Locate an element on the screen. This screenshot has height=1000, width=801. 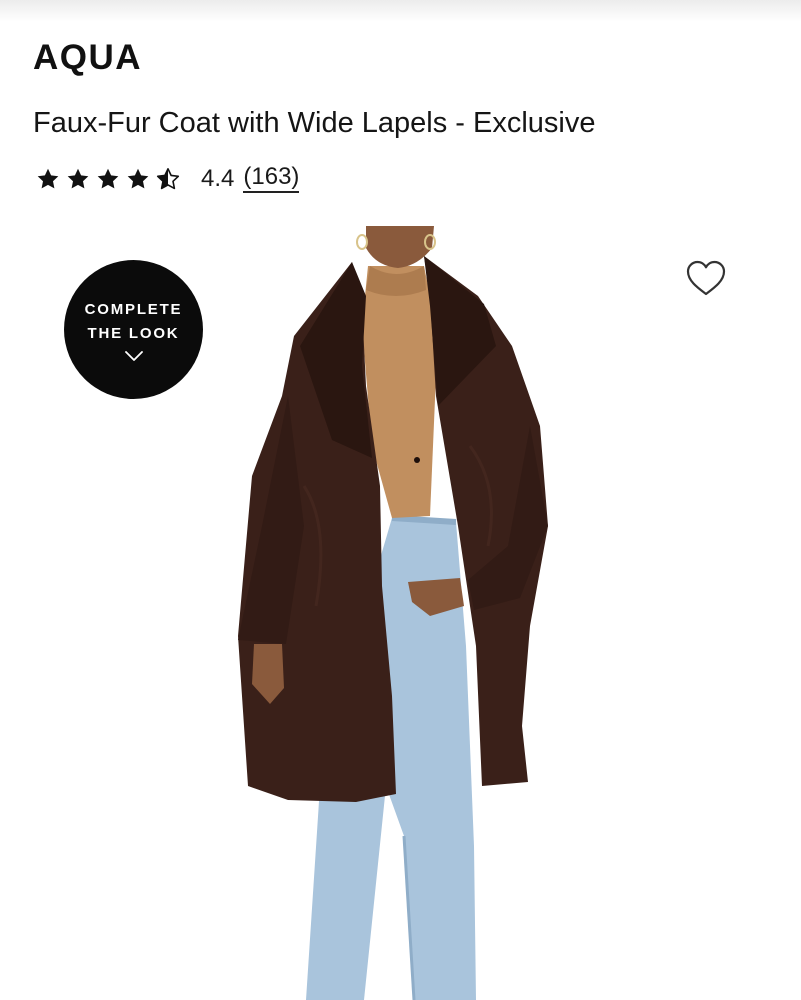
rating-summary: 4.4 (163) is located at coordinates (168, 179).